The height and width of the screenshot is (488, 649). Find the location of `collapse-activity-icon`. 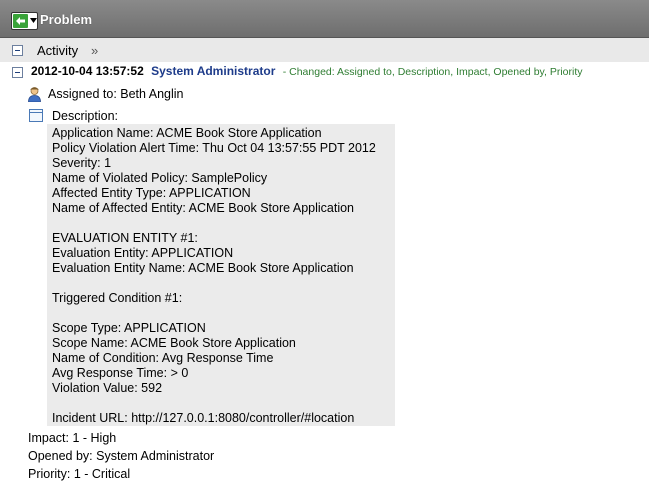

collapse-activity-icon is located at coordinates (17, 50).